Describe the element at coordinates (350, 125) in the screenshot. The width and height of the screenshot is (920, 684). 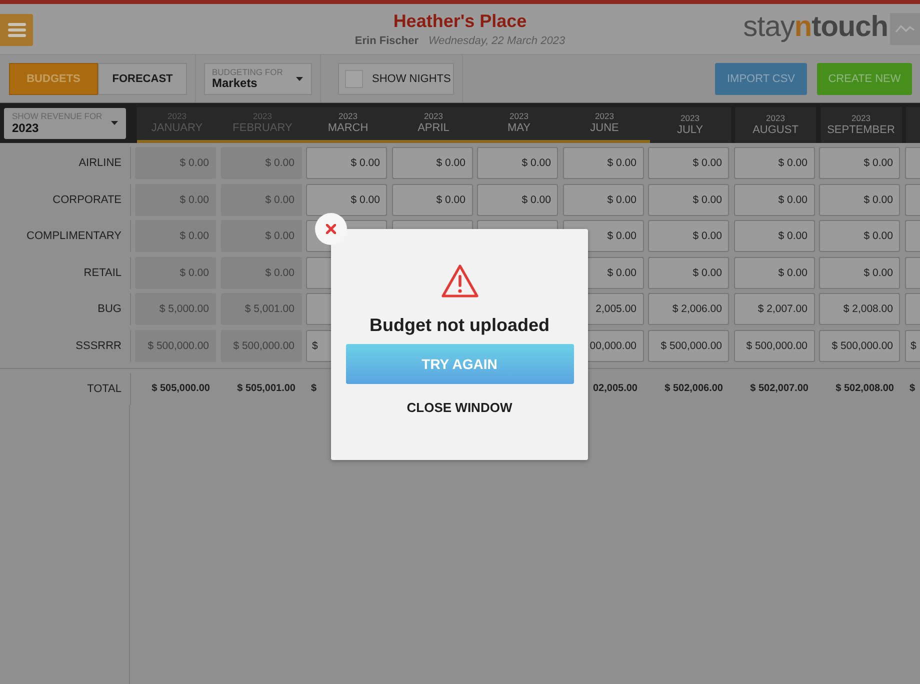
I see `month-tab: 2023 MARCH` at that location.